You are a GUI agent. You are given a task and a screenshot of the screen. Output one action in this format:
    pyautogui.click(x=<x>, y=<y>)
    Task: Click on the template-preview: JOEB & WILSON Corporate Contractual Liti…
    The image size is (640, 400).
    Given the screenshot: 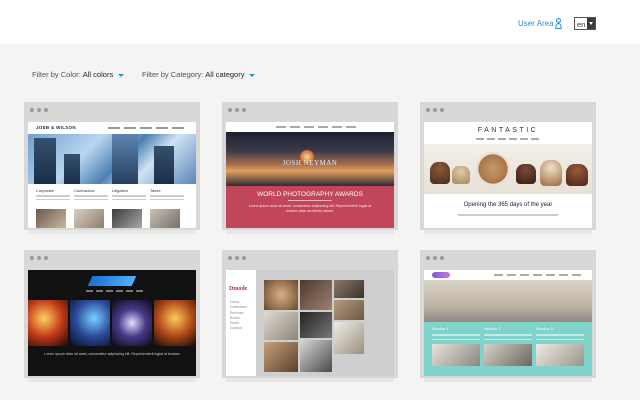 What is the action you would take?
    pyautogui.click(x=112, y=175)
    